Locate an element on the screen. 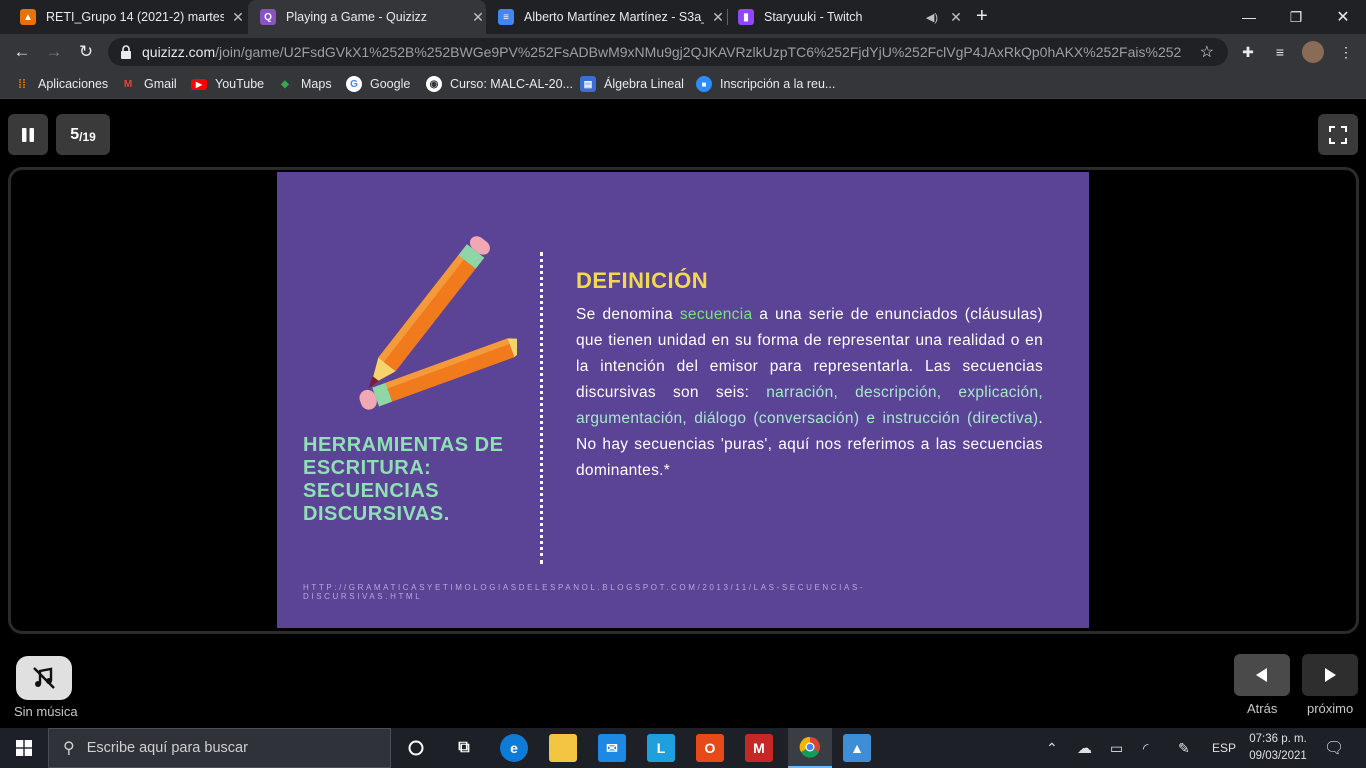 The height and width of the screenshot is (768, 1366). clock: 07:36 p. m. 09/03/2021 is located at coordinates (1278, 748).